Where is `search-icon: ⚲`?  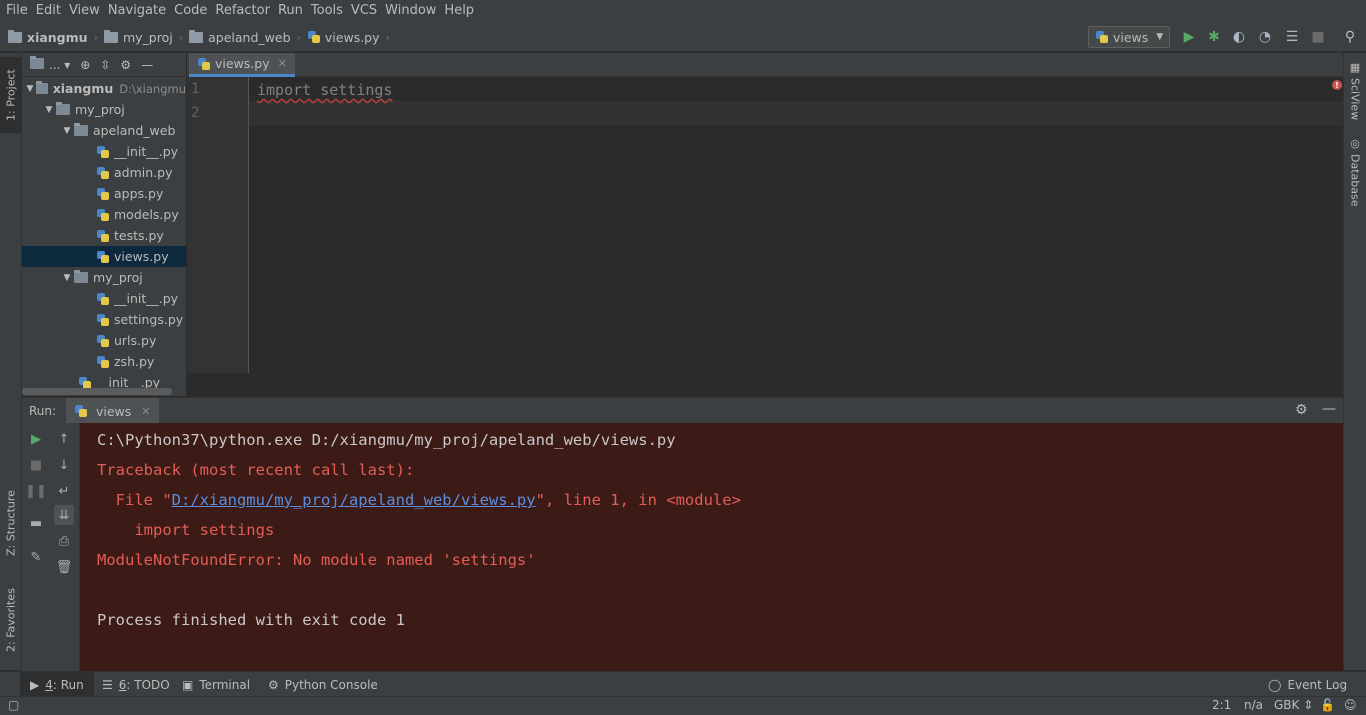
search-icon: ⚲ is located at coordinates (1350, 37).